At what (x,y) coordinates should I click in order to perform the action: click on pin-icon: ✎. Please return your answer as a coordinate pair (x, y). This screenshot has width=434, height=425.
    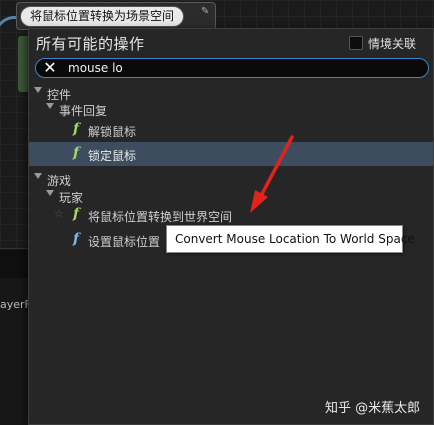
    Looking at the image, I should click on (205, 11).